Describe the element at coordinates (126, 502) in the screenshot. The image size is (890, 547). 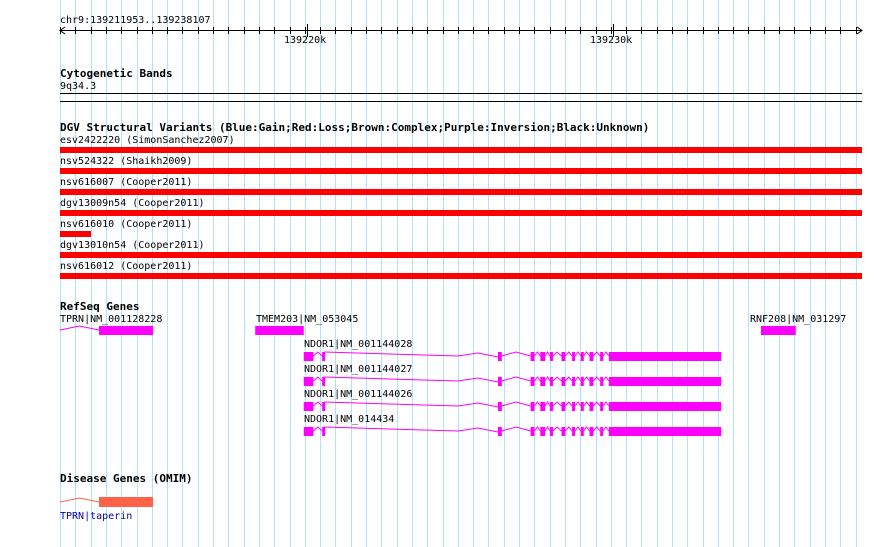
I see `omim-exon` at that location.